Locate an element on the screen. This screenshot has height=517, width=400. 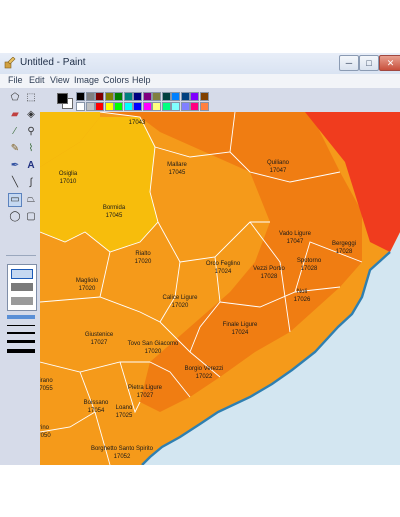
minimize-button: ─ is located at coordinates (349, 63).